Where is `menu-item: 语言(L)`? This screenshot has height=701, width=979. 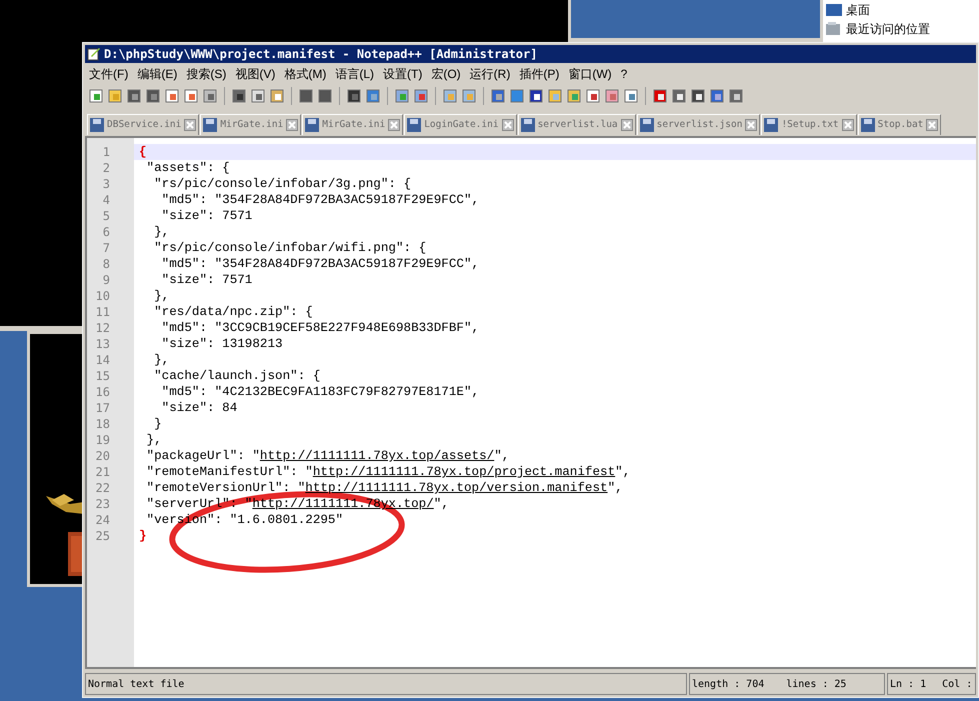
menu-item: 语言(L) is located at coordinates (354, 74).